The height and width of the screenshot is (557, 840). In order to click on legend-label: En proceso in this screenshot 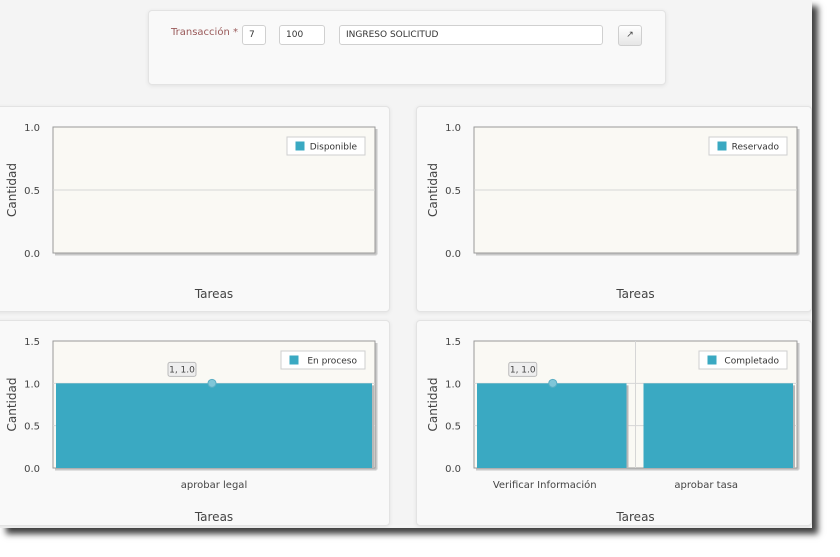, I will do `click(332, 362)`.